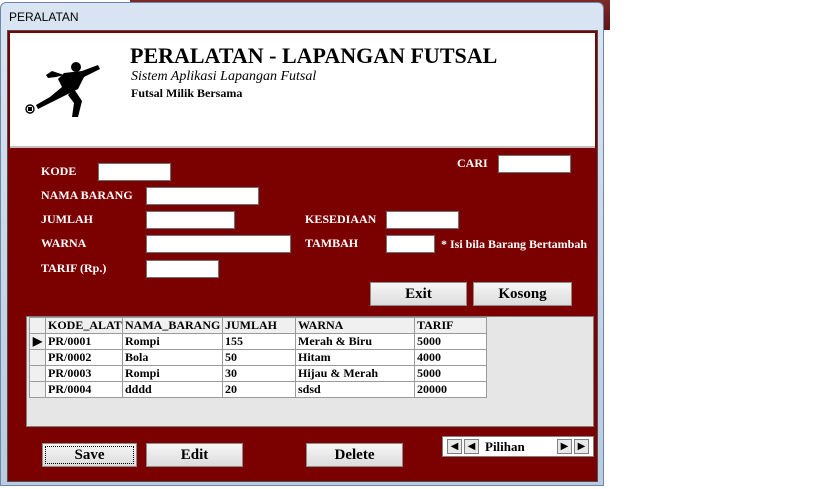 This screenshot has width=819, height=489. I want to click on jumlah-label: JUMLAH, so click(67, 219).